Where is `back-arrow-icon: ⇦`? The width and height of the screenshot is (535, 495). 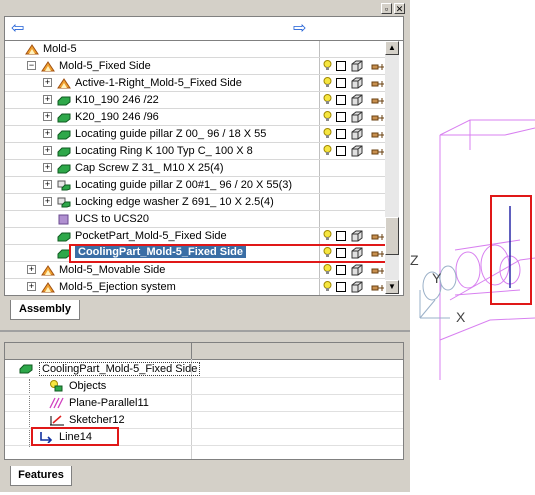
back-arrow-icon: ⇦ is located at coordinates (17, 29).